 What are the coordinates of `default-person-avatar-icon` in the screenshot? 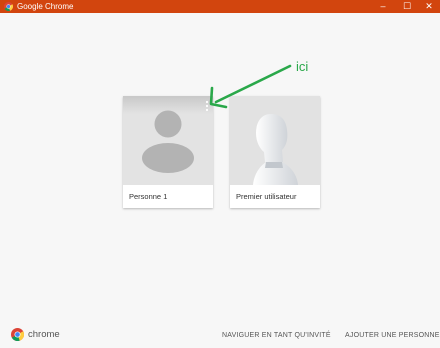 It's located at (168, 141).